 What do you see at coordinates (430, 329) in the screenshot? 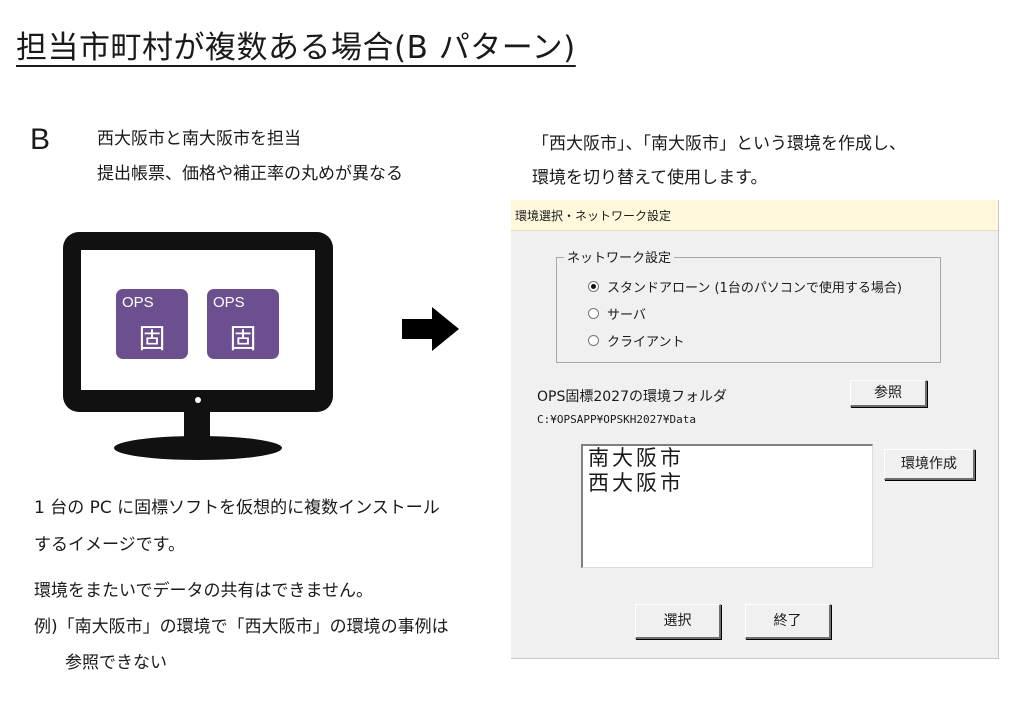
I see `arrow-right-icon` at bounding box center [430, 329].